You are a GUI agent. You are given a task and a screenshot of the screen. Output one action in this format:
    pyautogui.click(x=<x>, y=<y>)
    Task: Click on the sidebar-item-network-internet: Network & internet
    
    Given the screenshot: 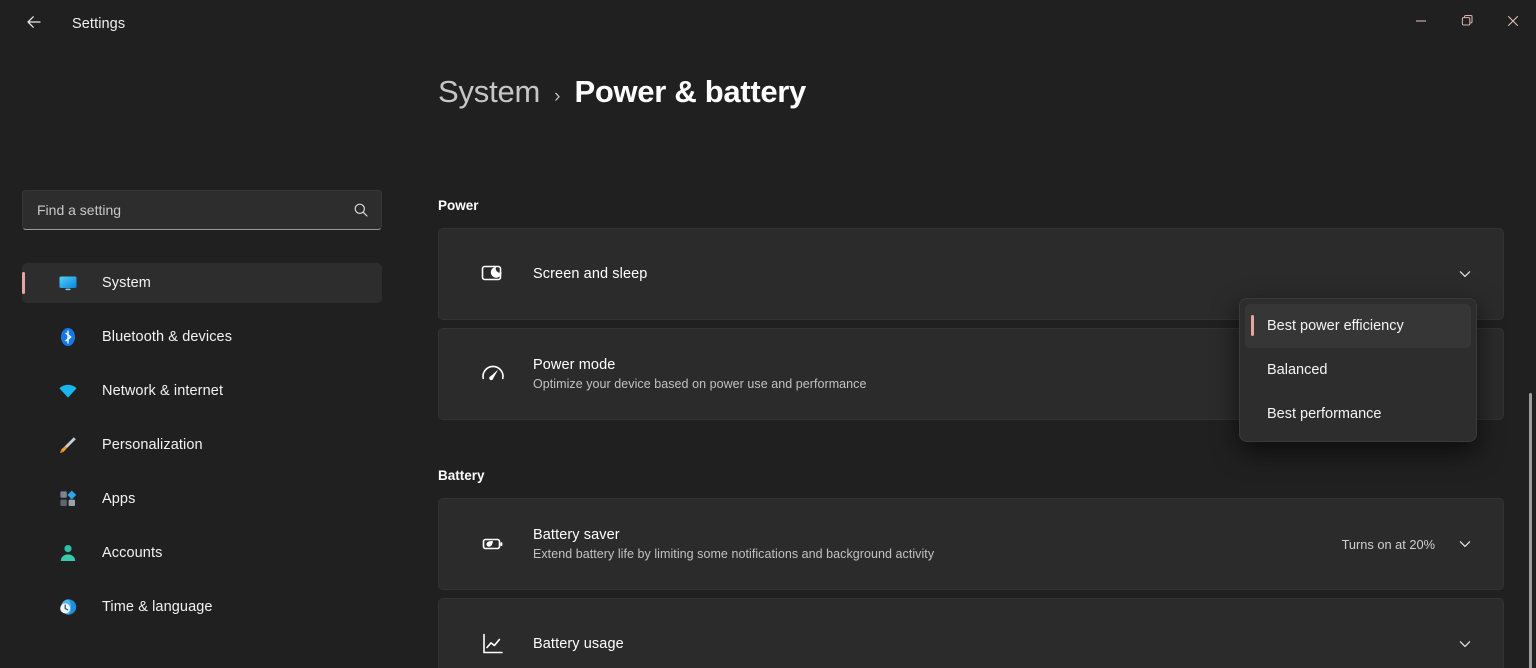 What is the action you would take?
    pyautogui.click(x=202, y=391)
    